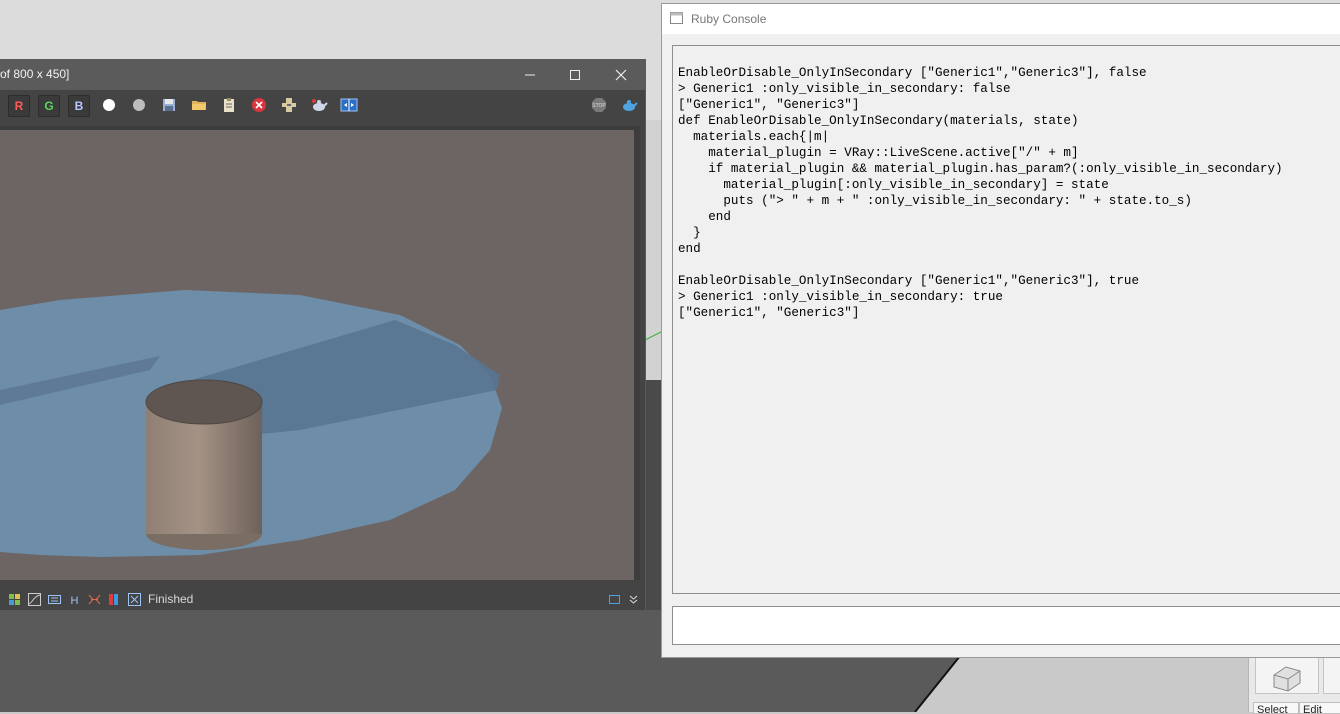  I want to click on stop-icon: STOP, so click(599, 105).